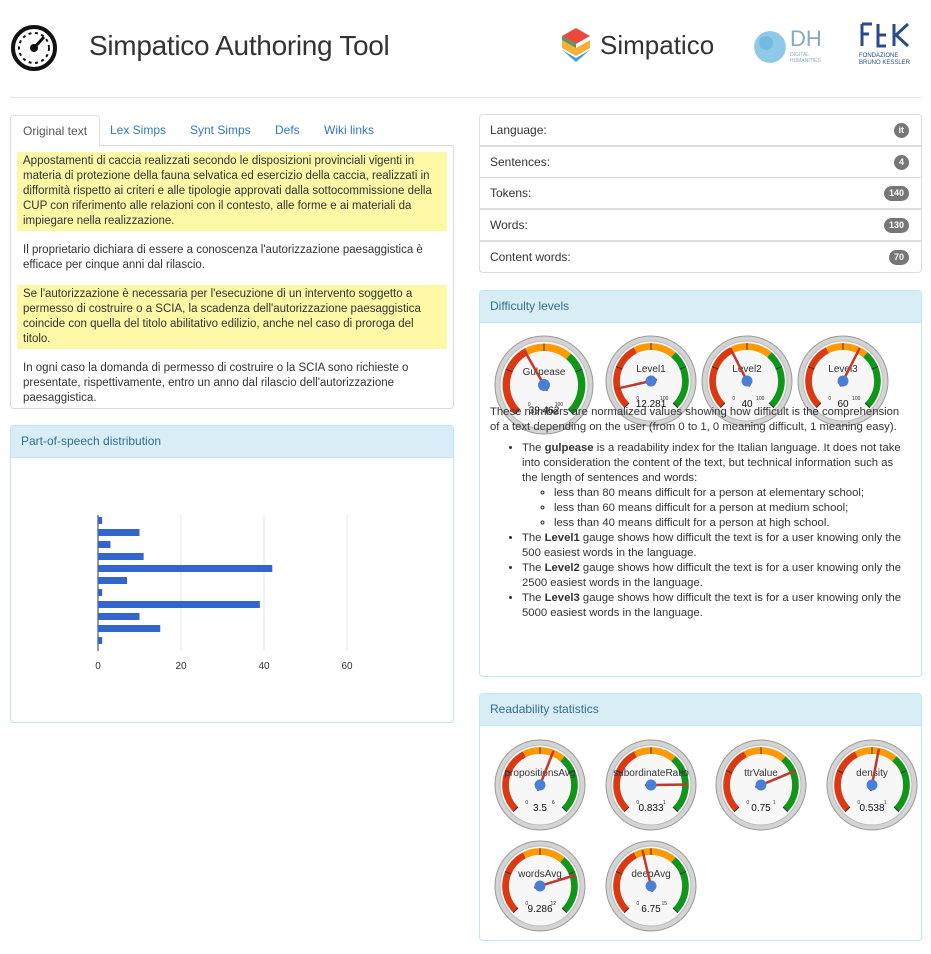  I want to click on gauge-ttrvalue: 0 1 ttrValue 0.75, so click(761, 785).